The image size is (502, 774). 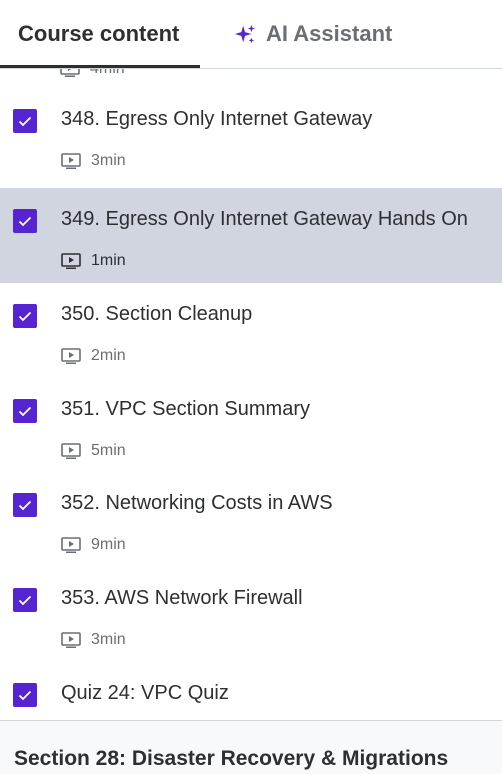 I want to click on list-item-lecture: 352. Networking Costs in AWS 9min, so click(x=251, y=519).